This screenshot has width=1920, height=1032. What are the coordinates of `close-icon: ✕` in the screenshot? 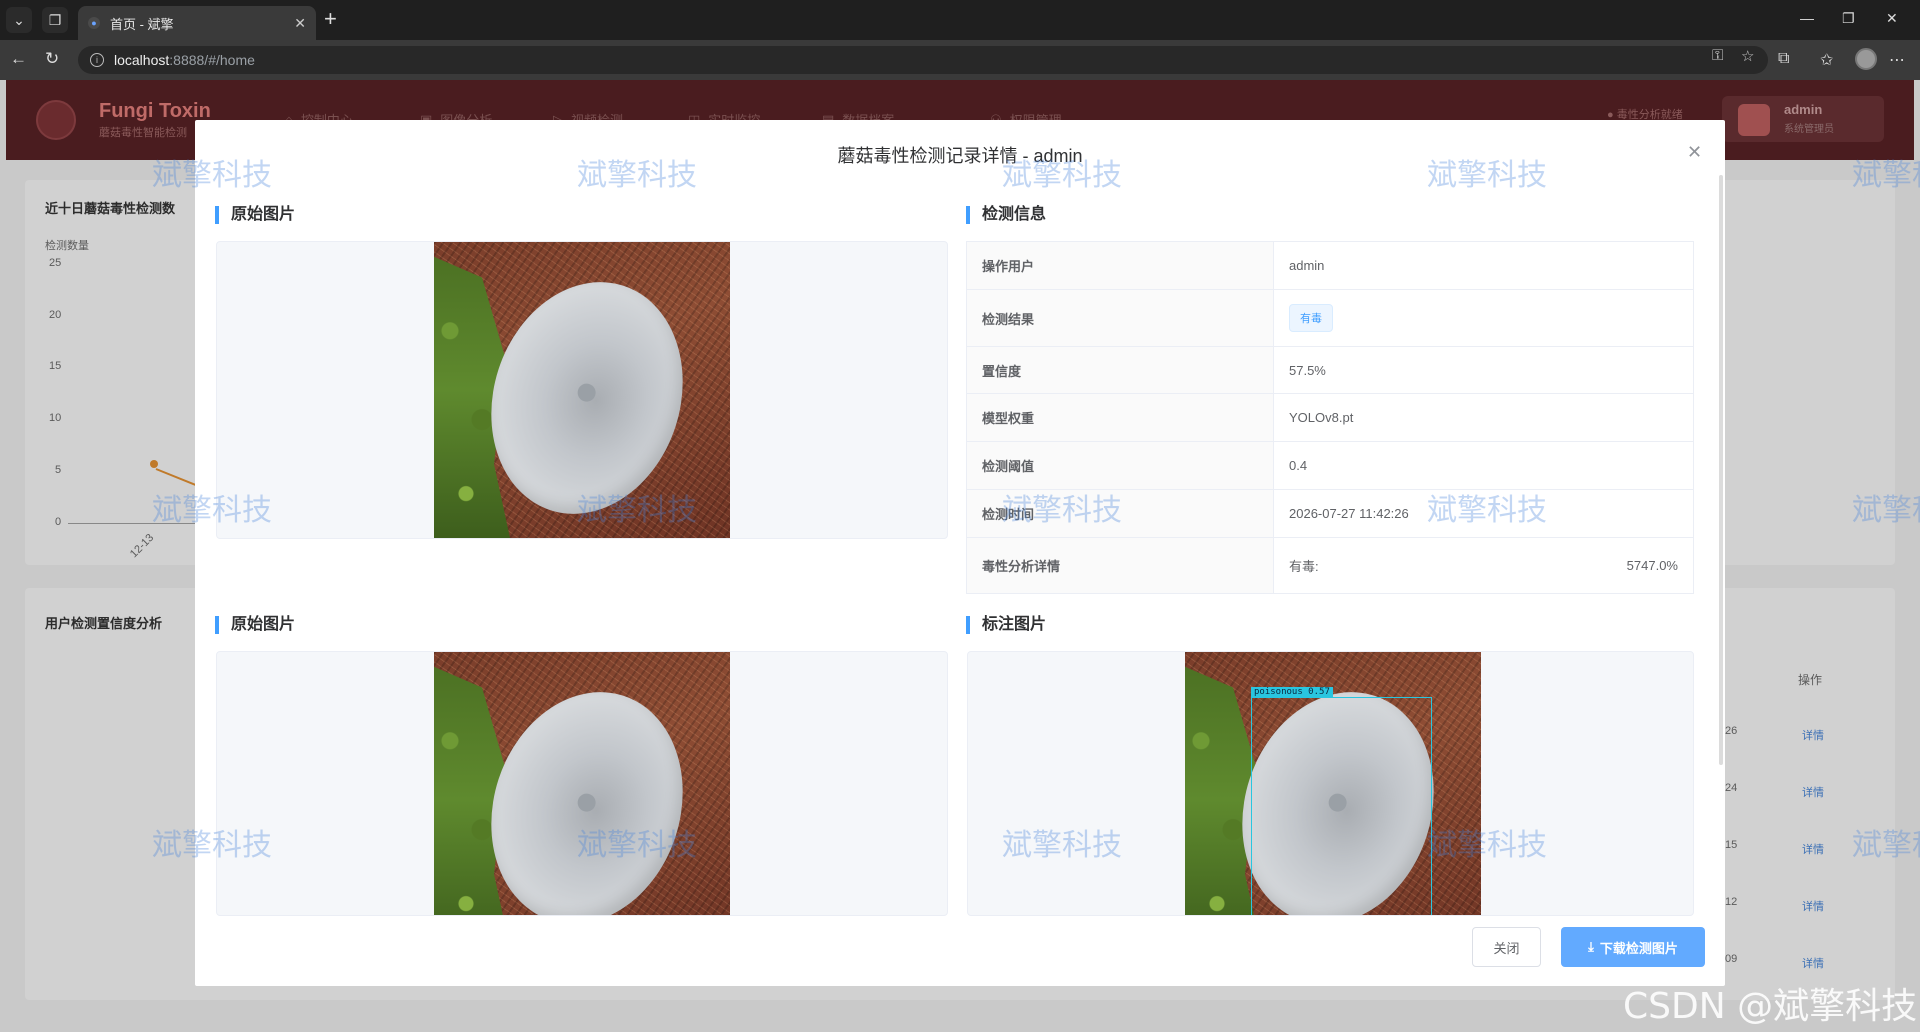 It's located at (1694, 152).